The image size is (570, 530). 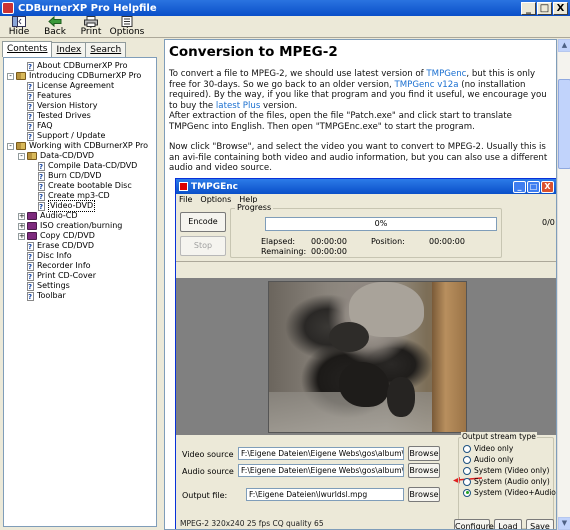 I want to click on tree-item: - Working with CDBurnerXP Pro, so click(x=80, y=146).